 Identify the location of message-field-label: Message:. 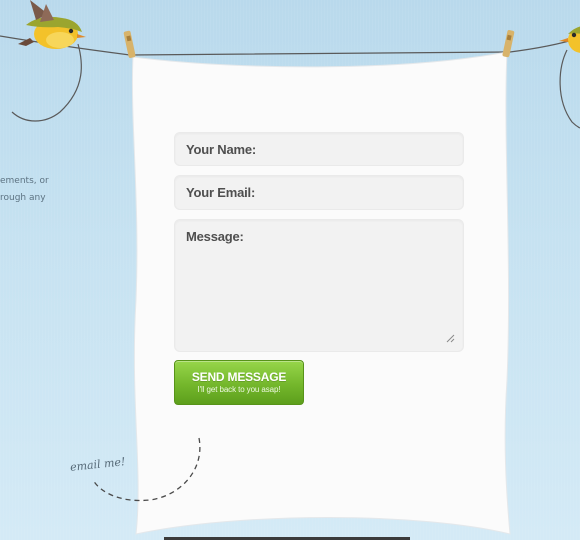
(215, 236).